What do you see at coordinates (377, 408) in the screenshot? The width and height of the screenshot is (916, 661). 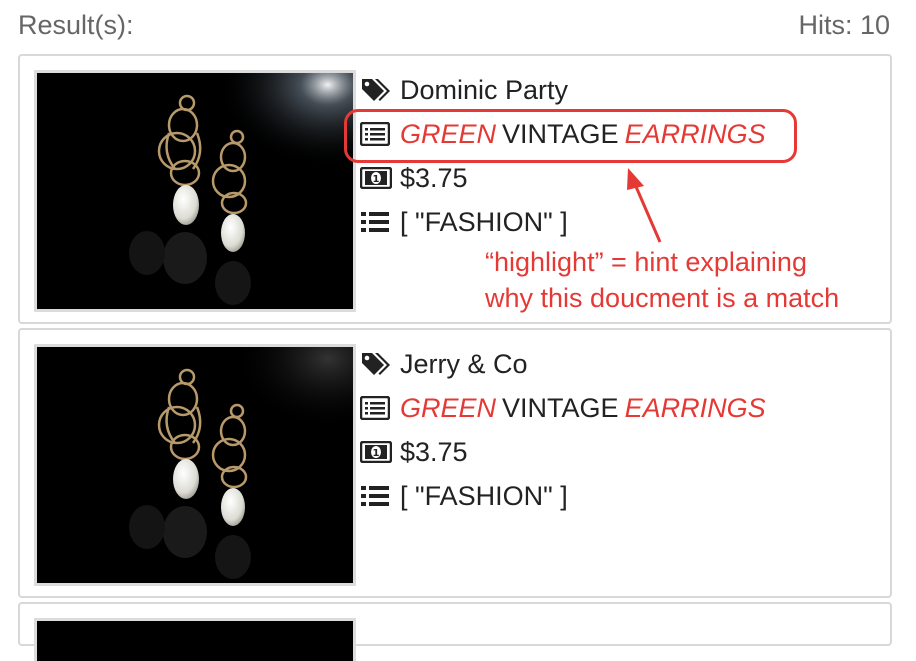 I see `list-alt-icon` at bounding box center [377, 408].